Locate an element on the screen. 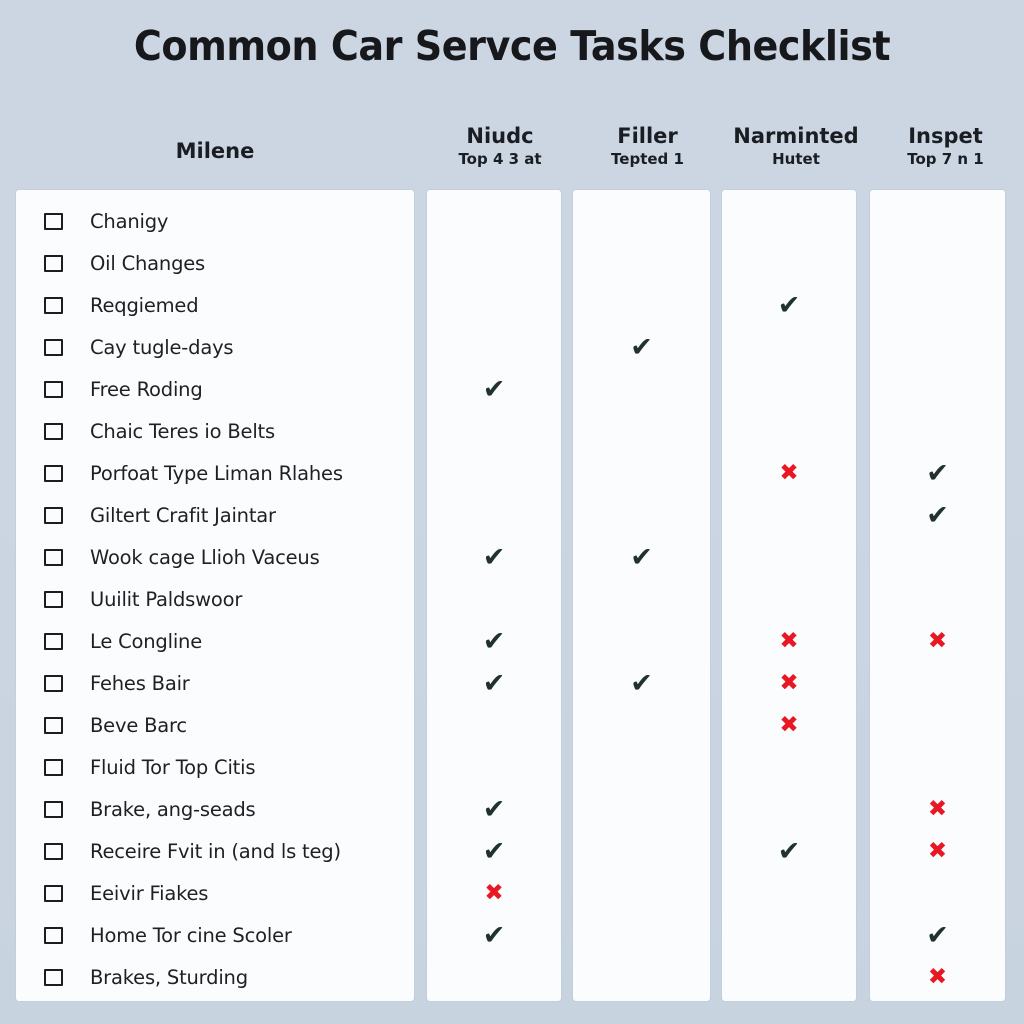 This screenshot has height=1024, width=1024. task-row: Fluid Tor Top Citis is located at coordinates (215, 767).